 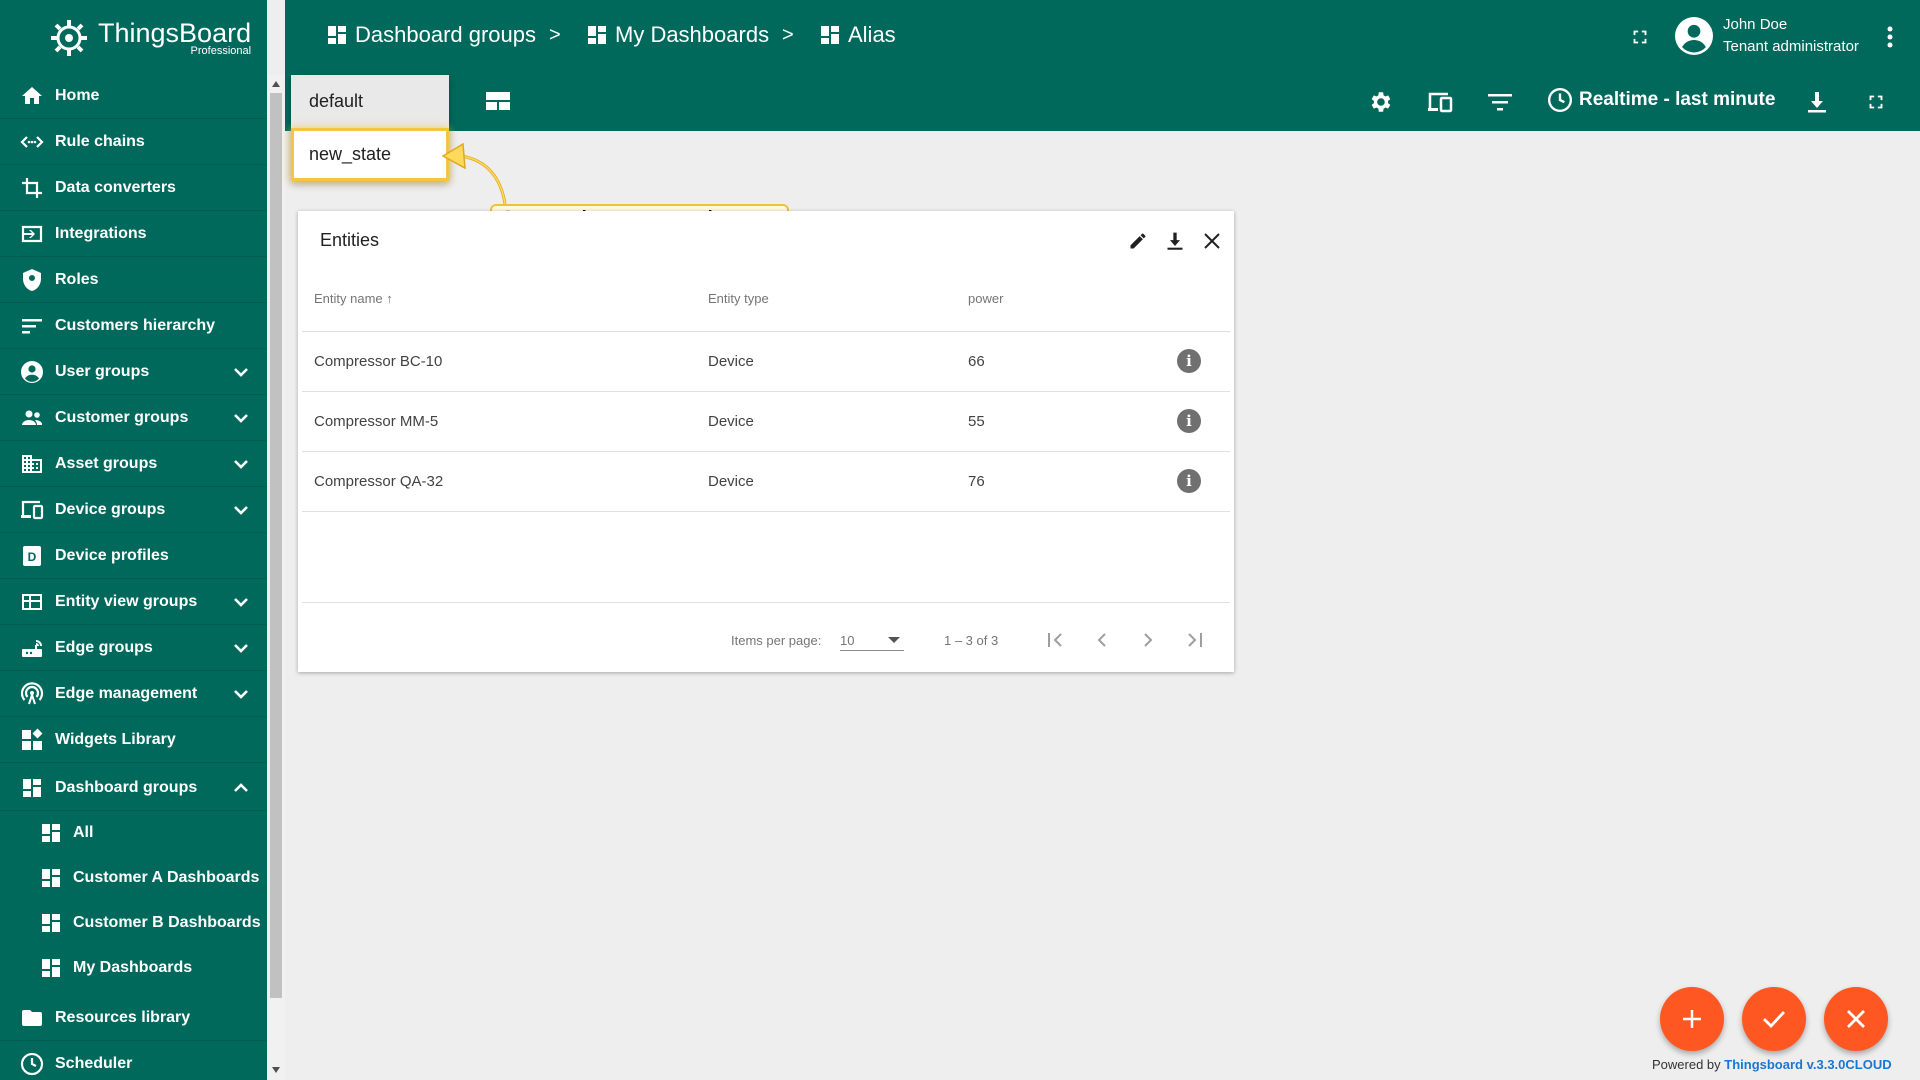 I want to click on sidebar-item-home: Home, so click(x=133, y=96).